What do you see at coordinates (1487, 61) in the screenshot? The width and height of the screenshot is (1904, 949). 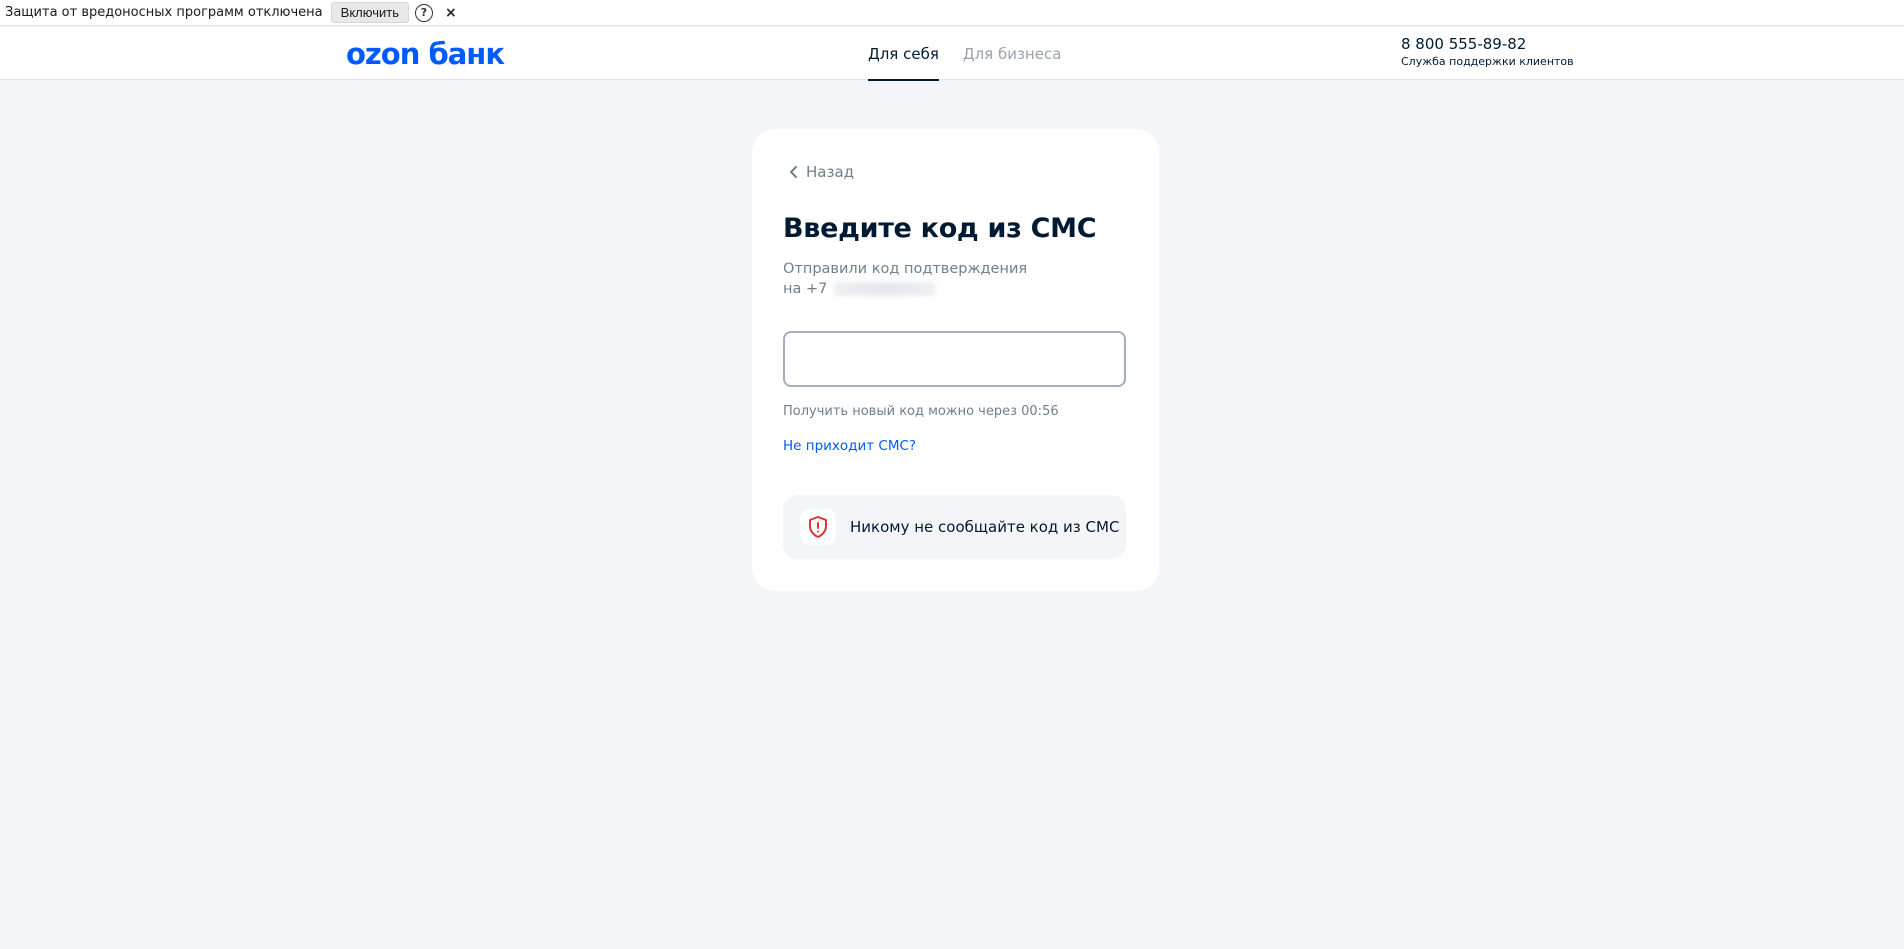 I see `support-label: Служба поддержки клиентов` at bounding box center [1487, 61].